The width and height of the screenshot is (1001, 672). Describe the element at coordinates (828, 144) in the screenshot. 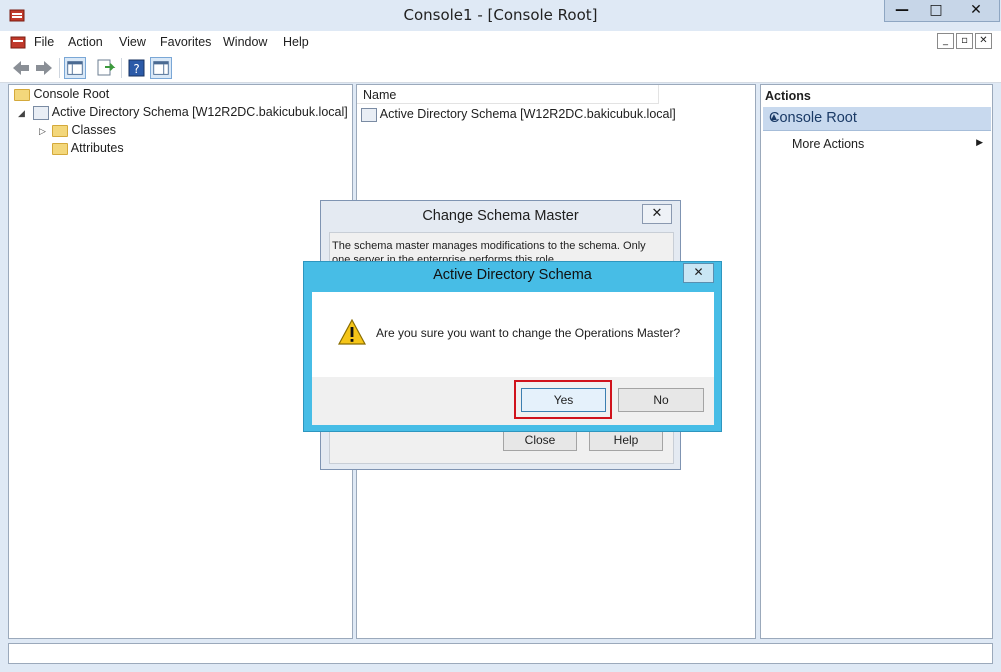

I see `more-actions-item: More Actions` at that location.